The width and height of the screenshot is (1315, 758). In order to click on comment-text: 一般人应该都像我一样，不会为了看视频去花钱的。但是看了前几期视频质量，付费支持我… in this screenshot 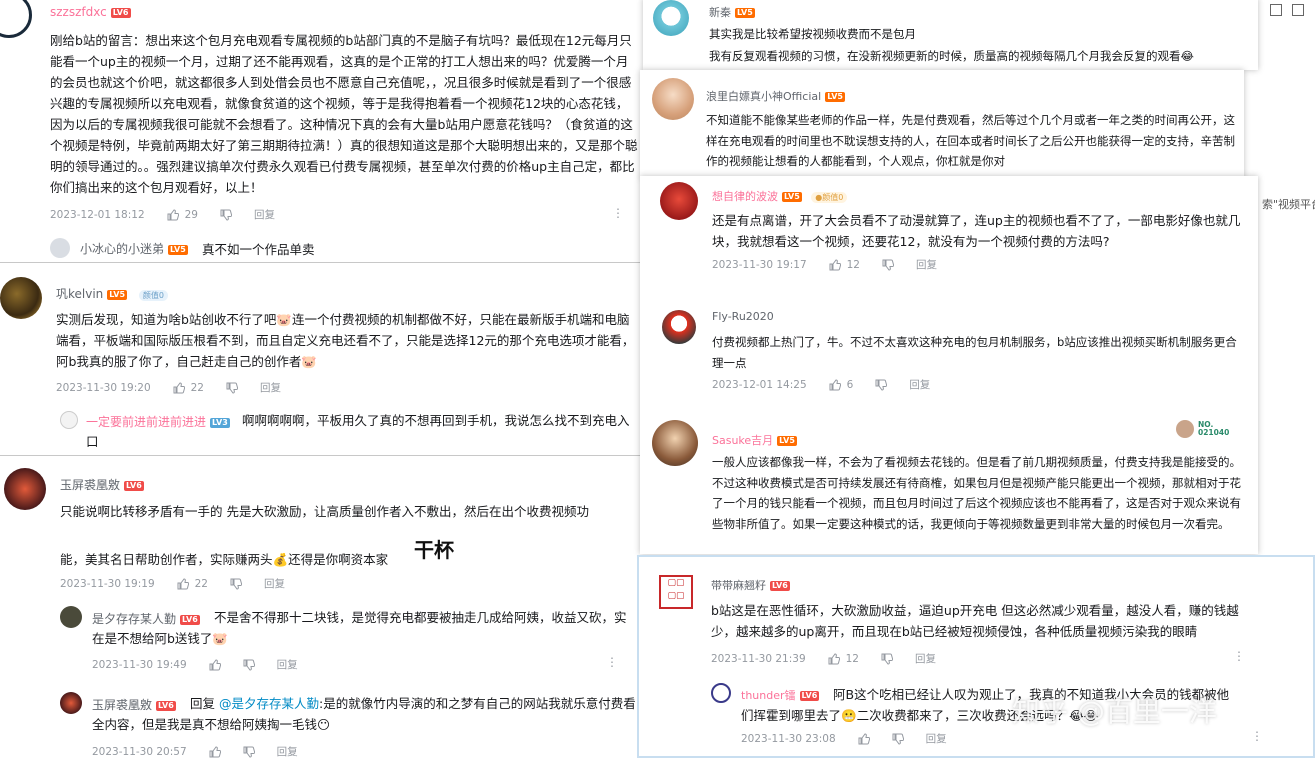, I will do `click(976, 493)`.